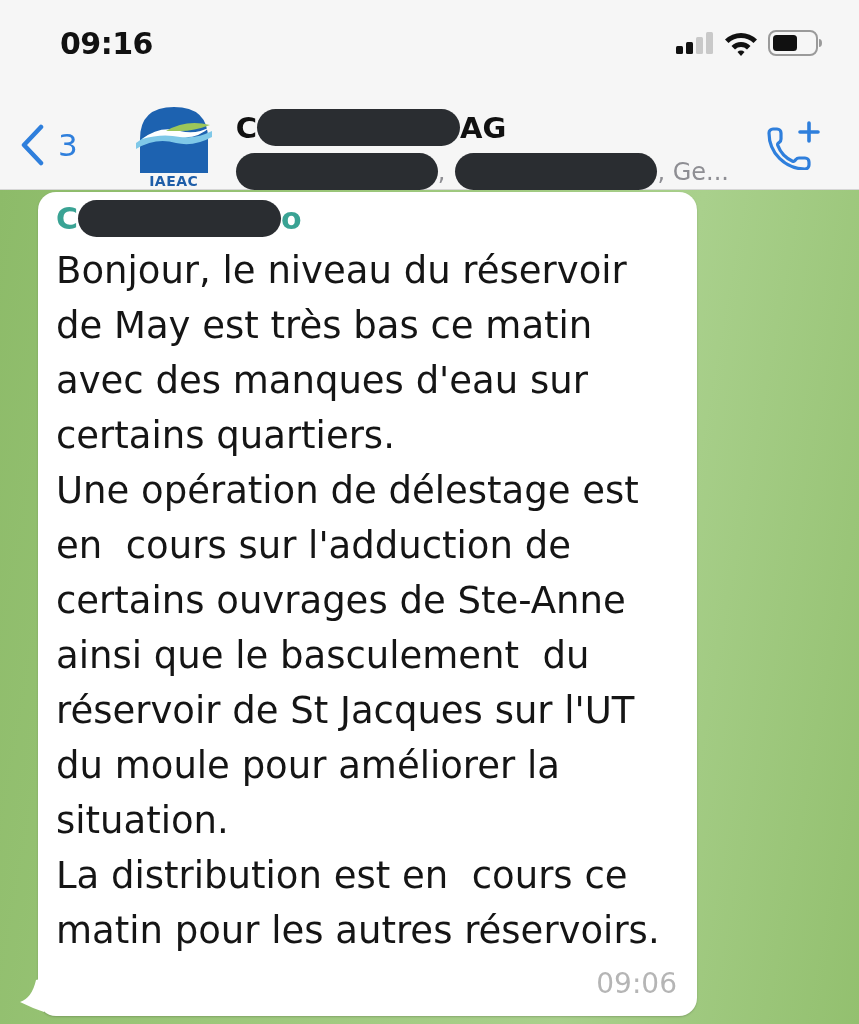  I want to click on phone-plus-icon, so click(793, 144).